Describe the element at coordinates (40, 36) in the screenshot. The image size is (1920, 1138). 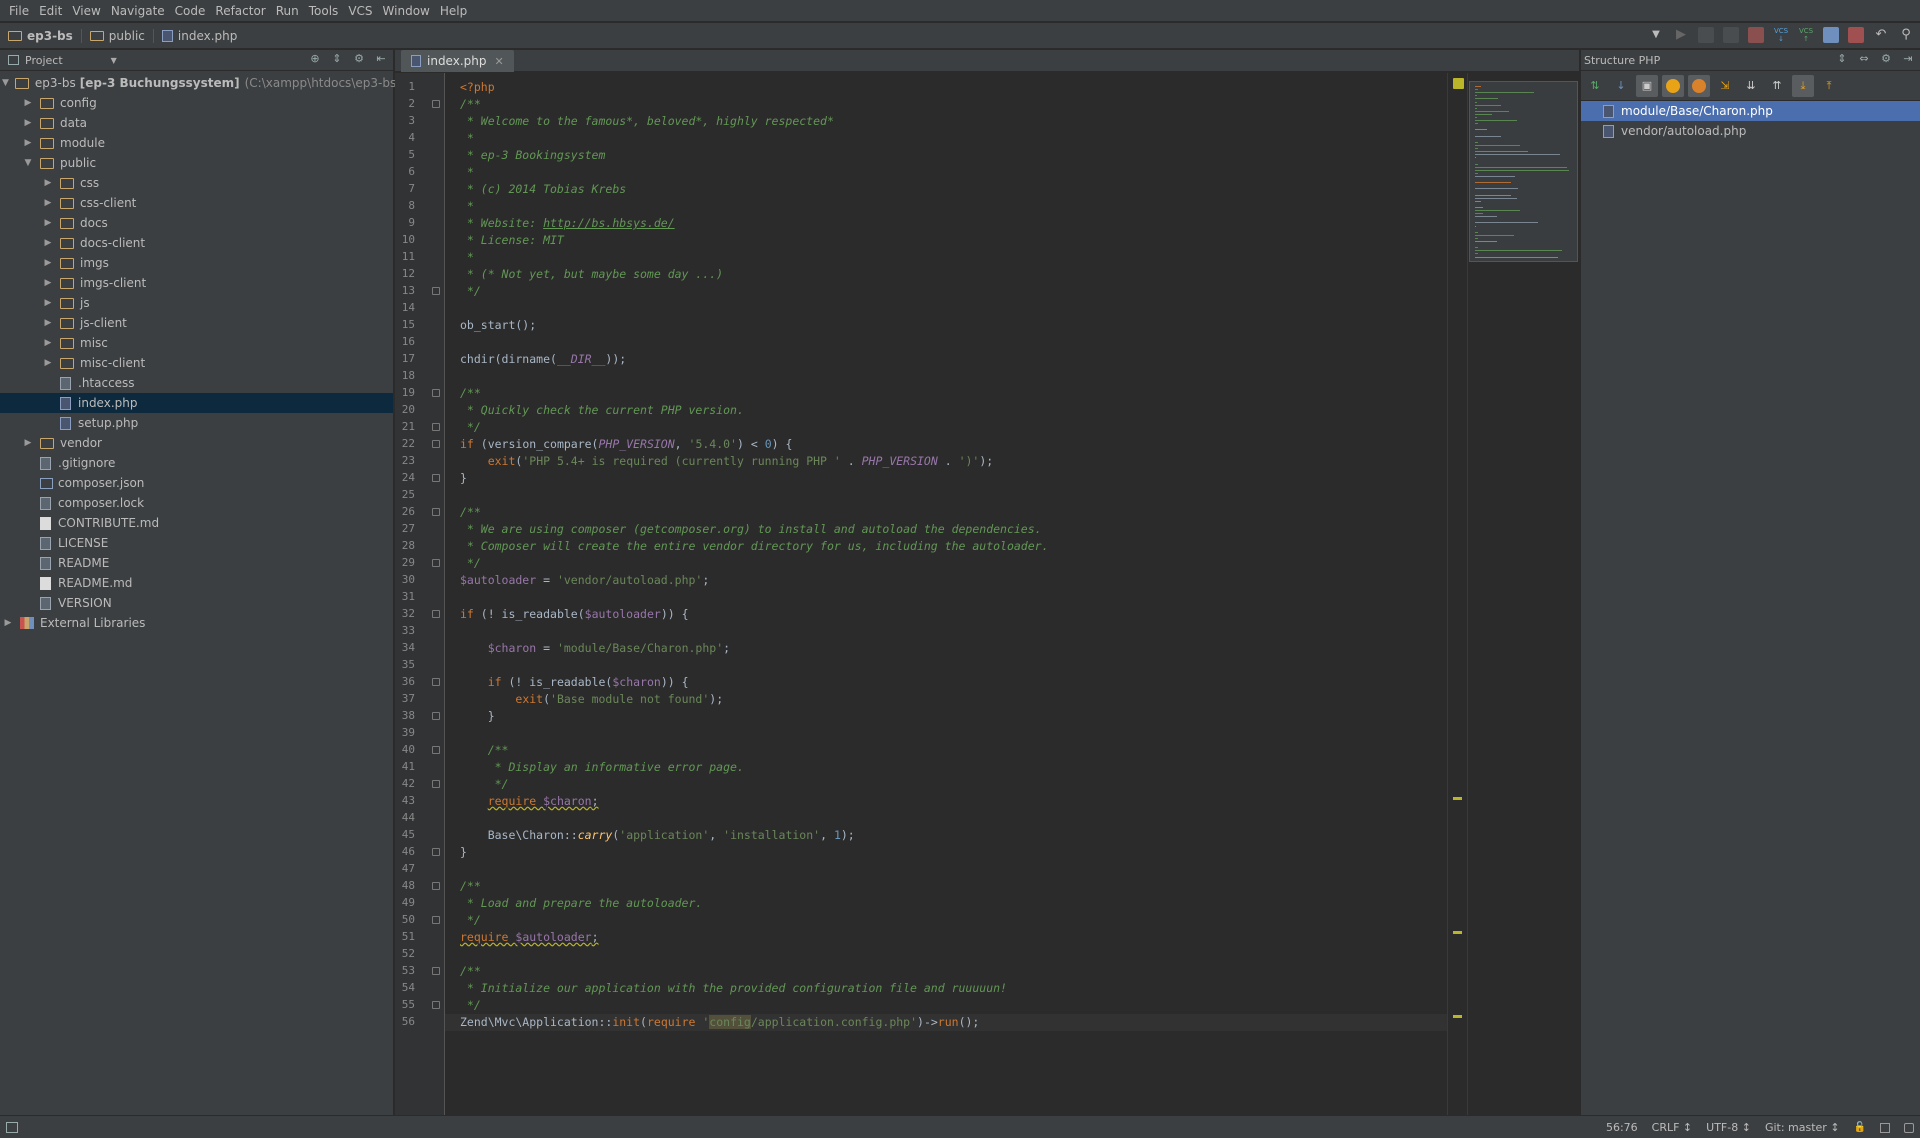
I see `breadcrumb-item: ep3-bs` at that location.